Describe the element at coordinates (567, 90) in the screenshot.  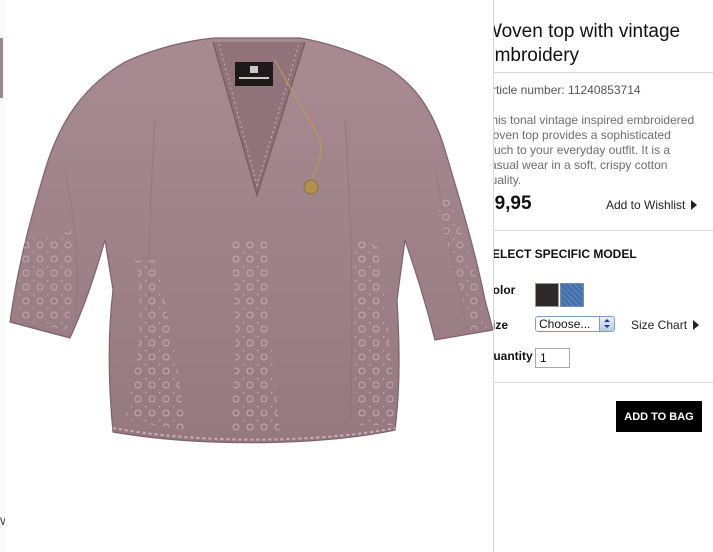
I see `article-number: Article number: 11240853714` at that location.